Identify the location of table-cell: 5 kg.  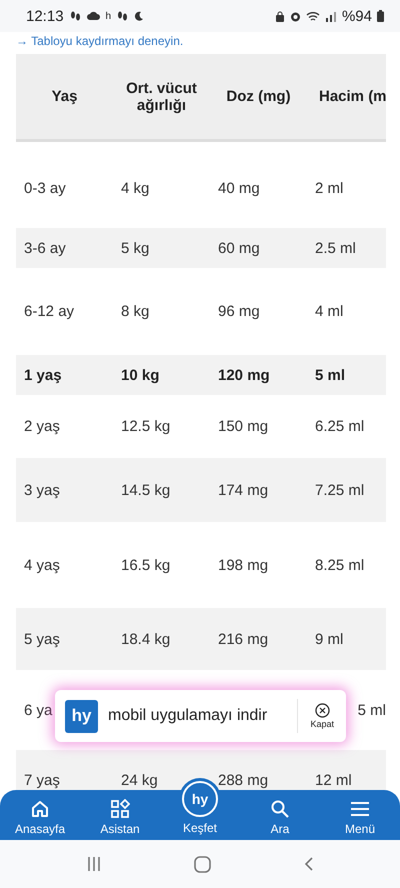
(135, 248).